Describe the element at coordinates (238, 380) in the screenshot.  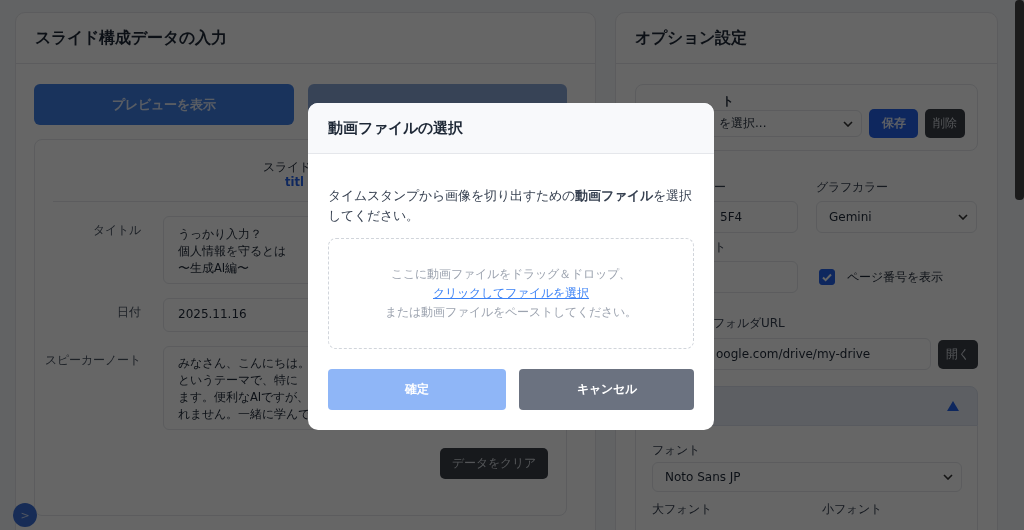
I see `text-line: というテーマで、特に` at that location.